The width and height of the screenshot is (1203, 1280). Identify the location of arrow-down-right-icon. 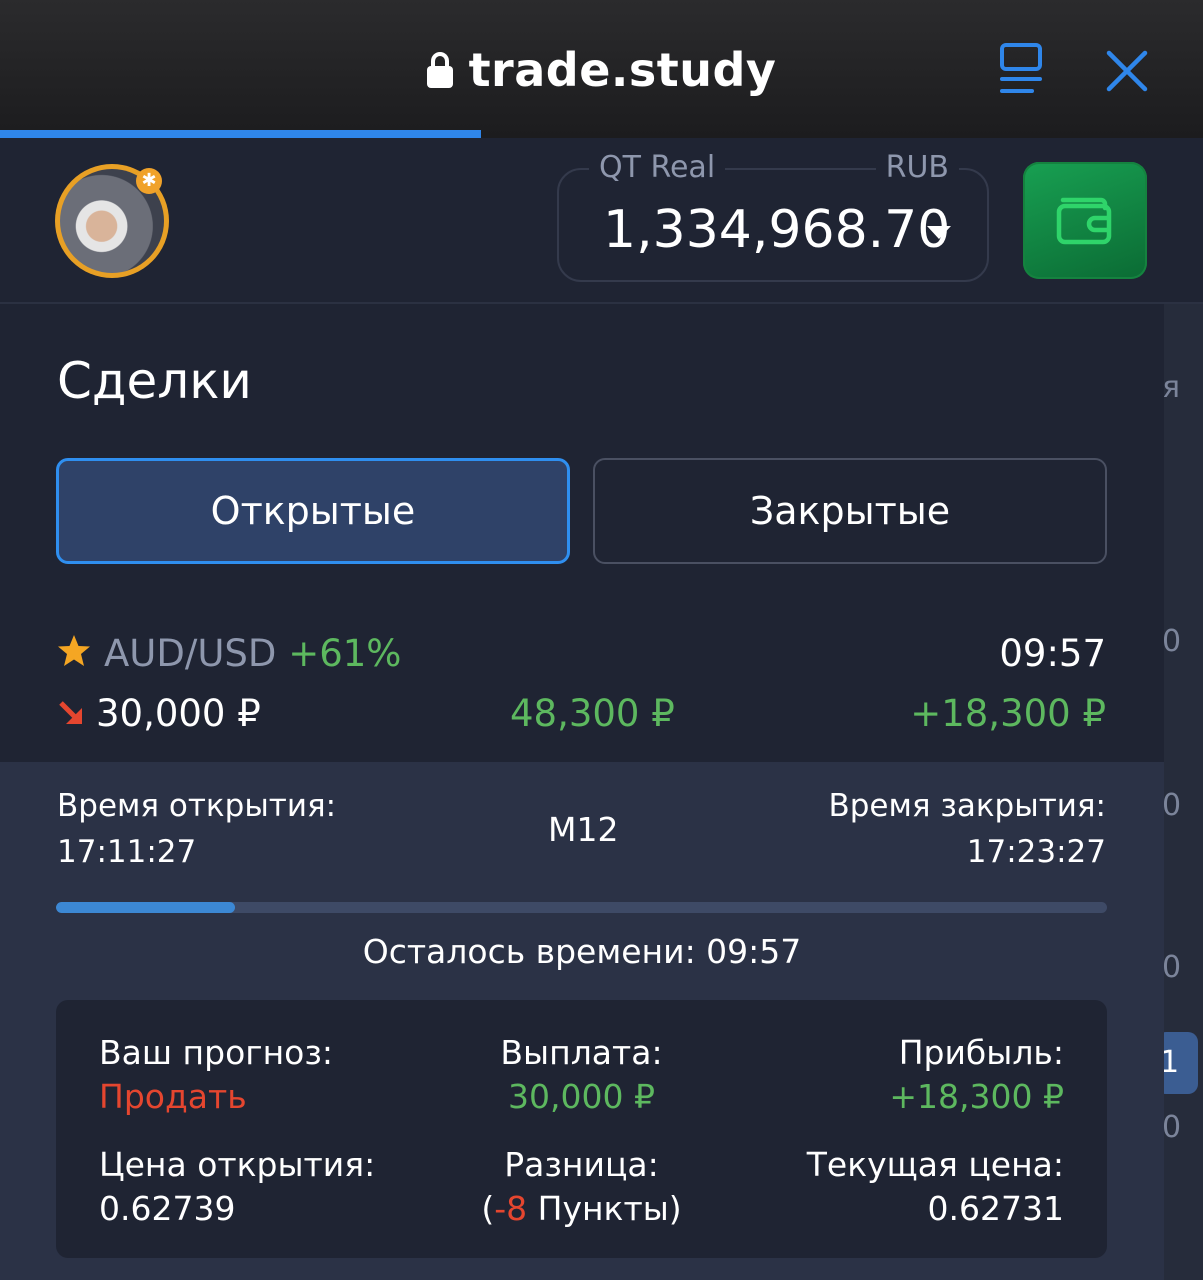
(70, 712).